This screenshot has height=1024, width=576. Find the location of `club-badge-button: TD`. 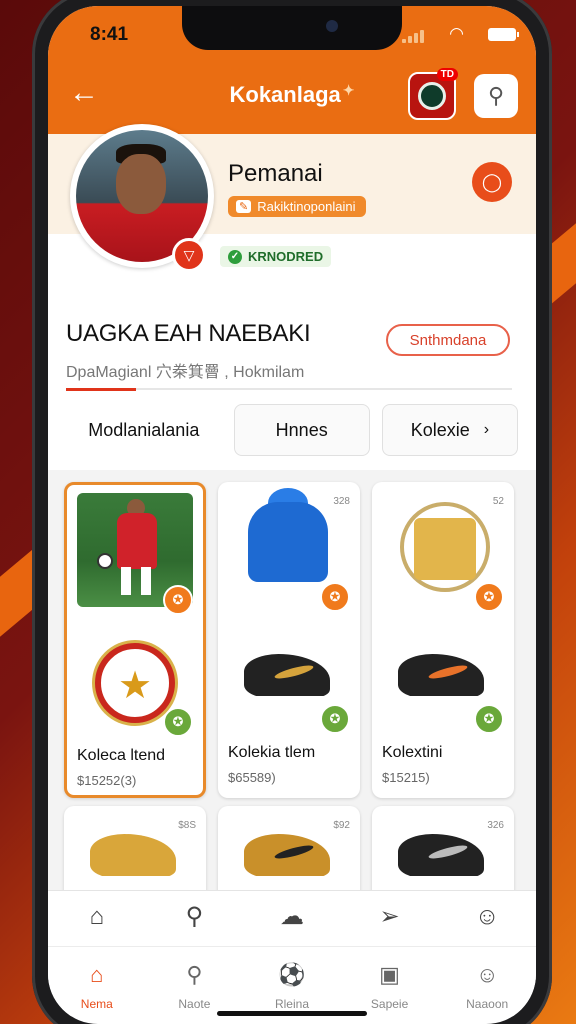

club-badge-button: TD is located at coordinates (433, 94).